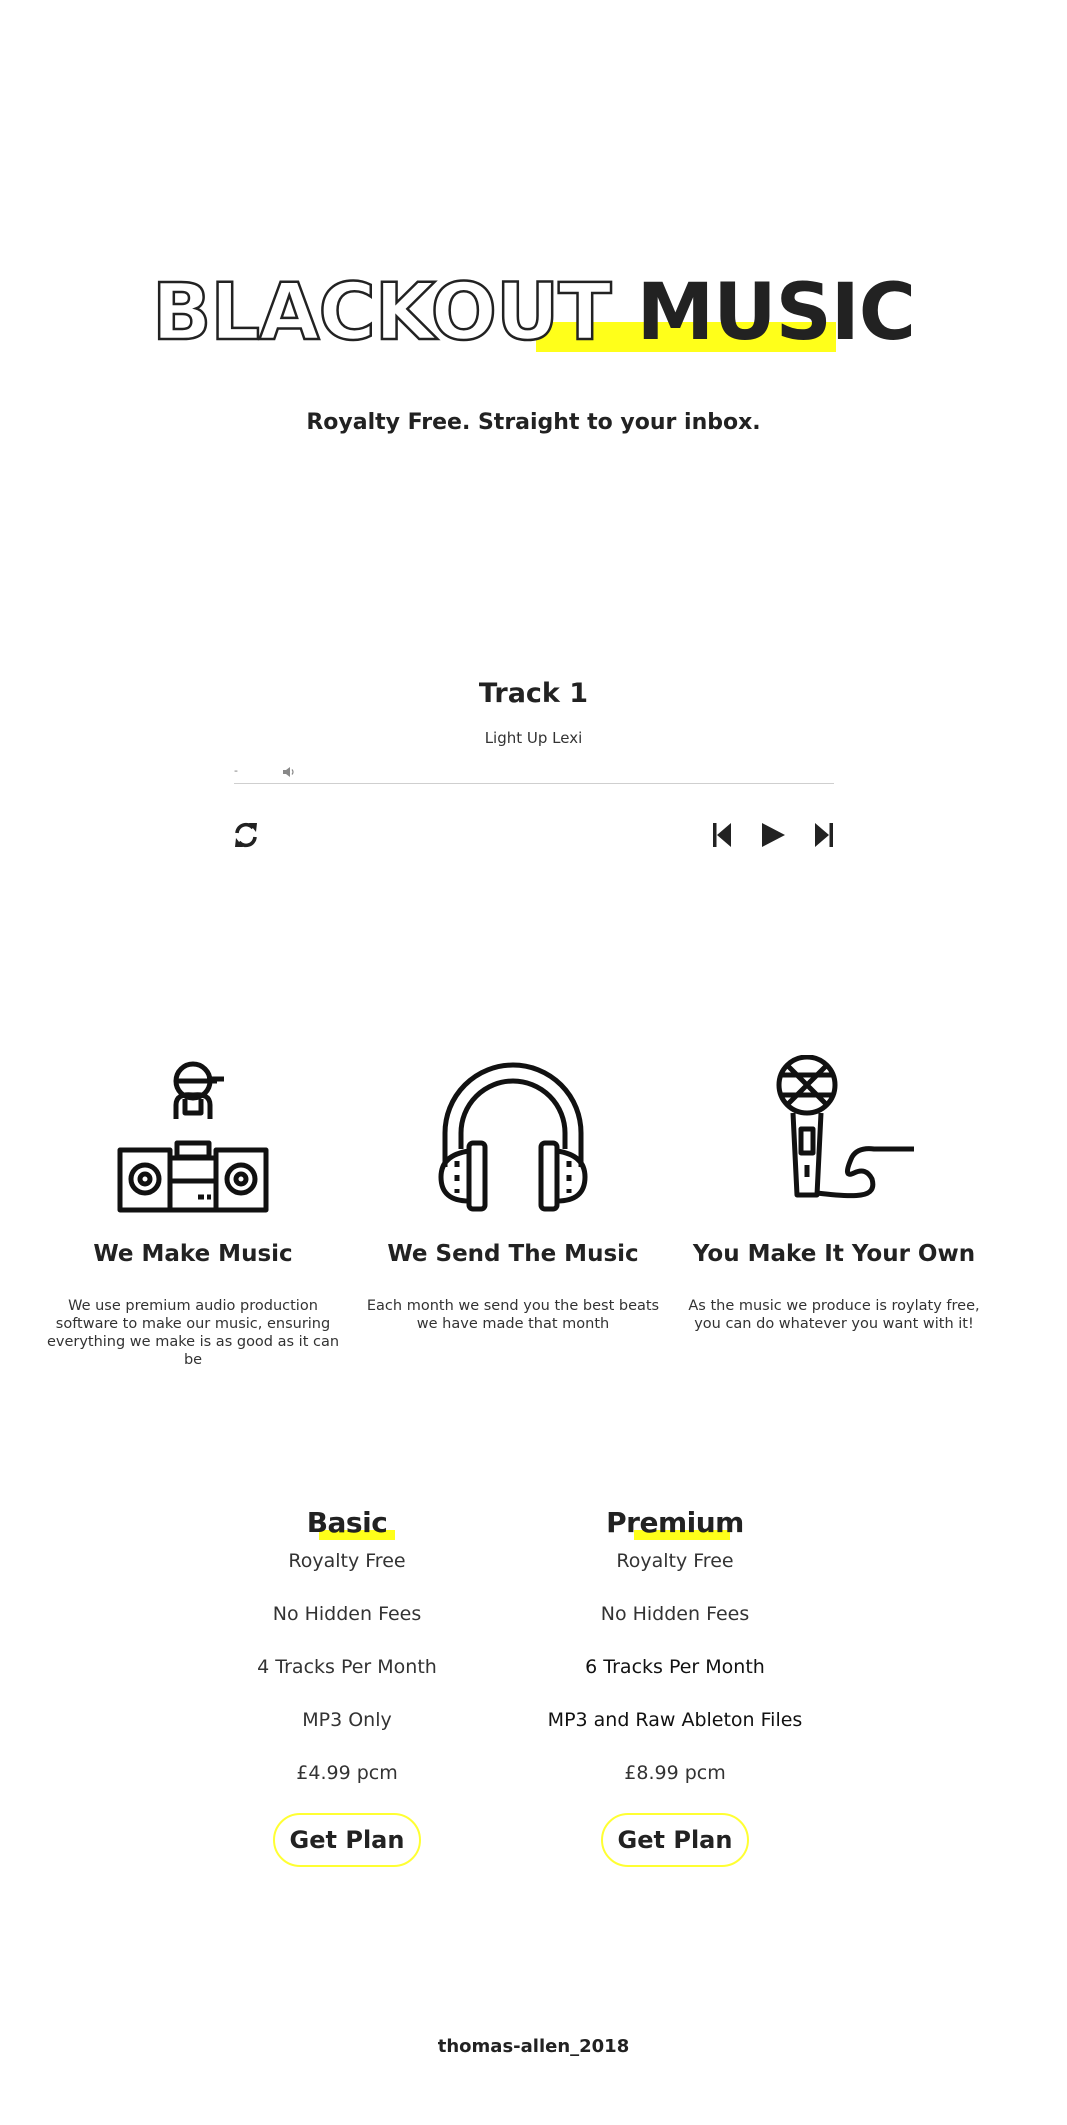 This screenshot has height=2125, width=1067. I want to click on plan-price: £4.99 pcm, so click(347, 1773).